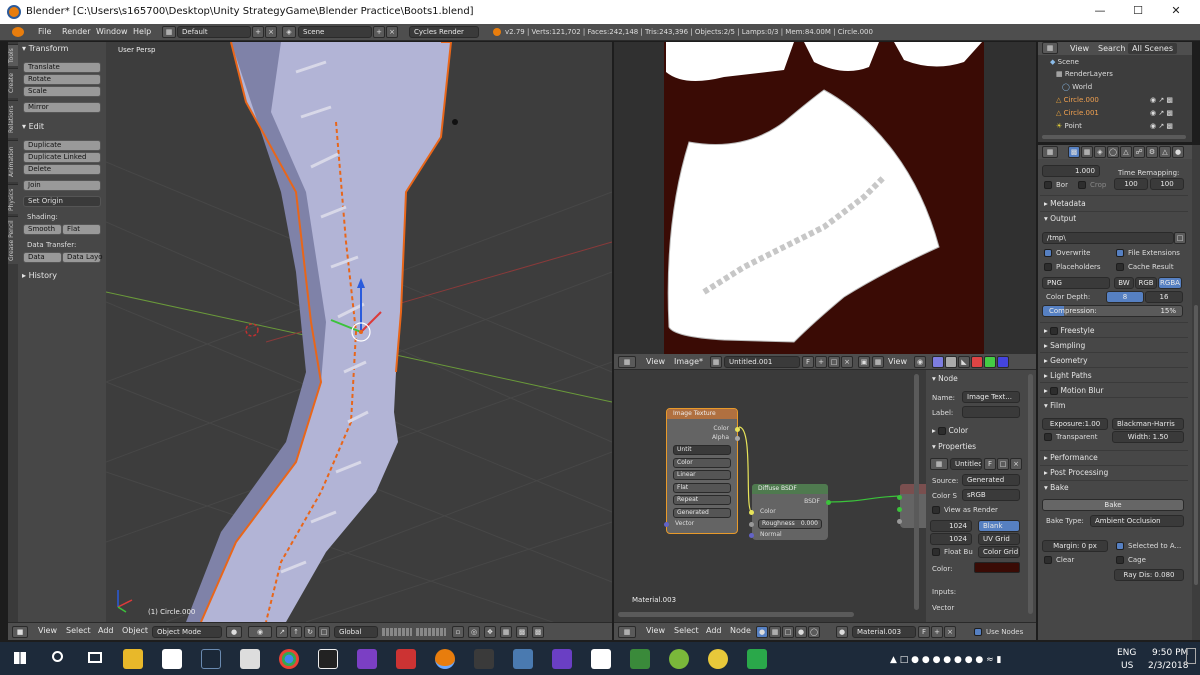  What do you see at coordinates (39, 275) in the screenshot?
I see `history-panel-header: ▸ History` at bounding box center [39, 275].